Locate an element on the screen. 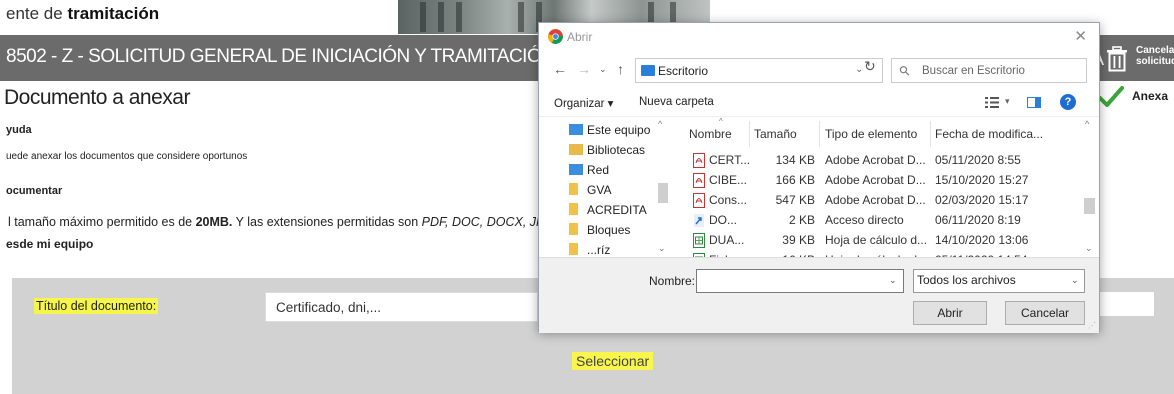 The image size is (1174, 394). sort-indicator-icon: ^ is located at coordinates (721, 121).